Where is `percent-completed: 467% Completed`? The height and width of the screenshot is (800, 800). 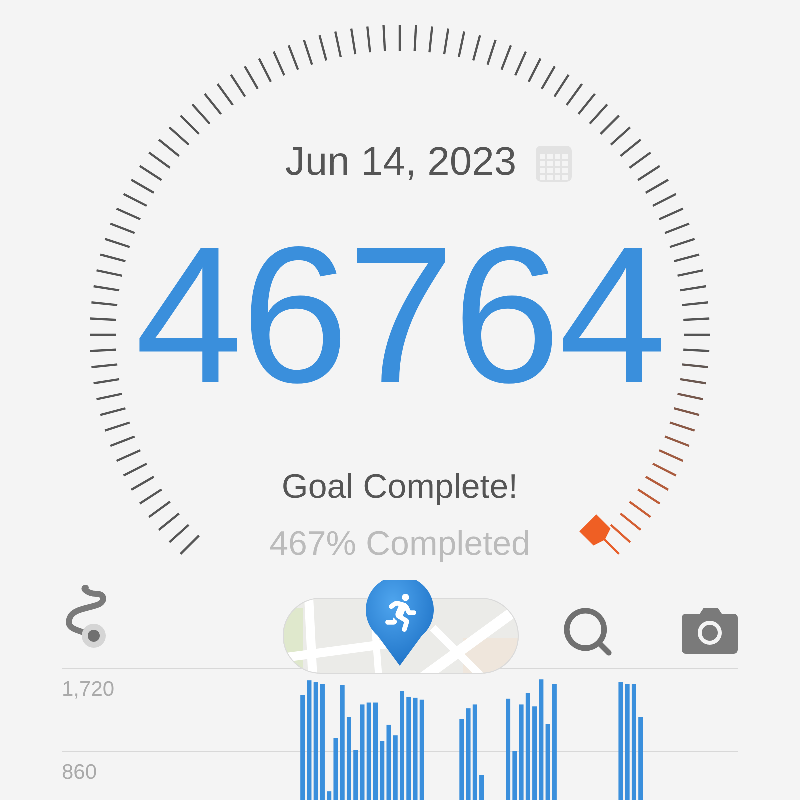
percent-completed: 467% Completed is located at coordinates (400, 544).